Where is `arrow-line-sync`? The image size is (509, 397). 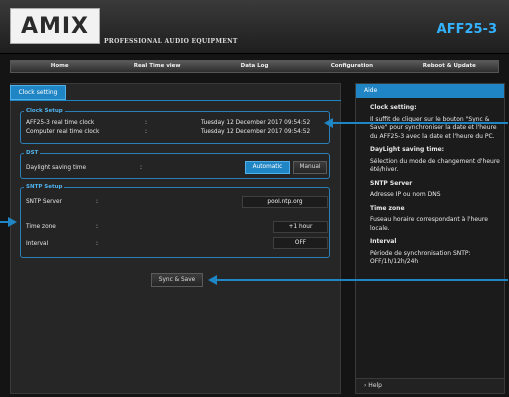
arrow-line-sync is located at coordinates (362, 280).